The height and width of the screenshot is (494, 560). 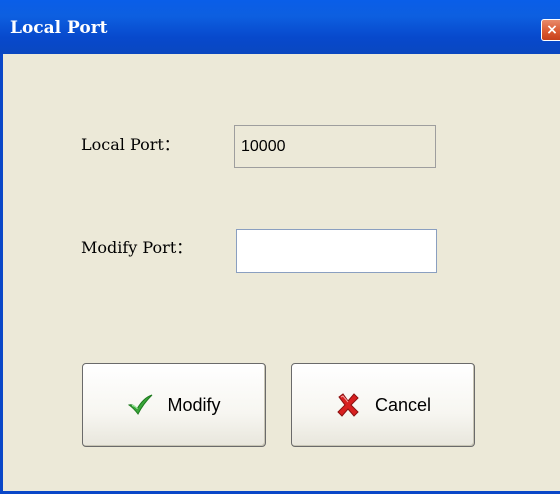 What do you see at coordinates (140, 404) in the screenshot?
I see `checkmark-icon` at bounding box center [140, 404].